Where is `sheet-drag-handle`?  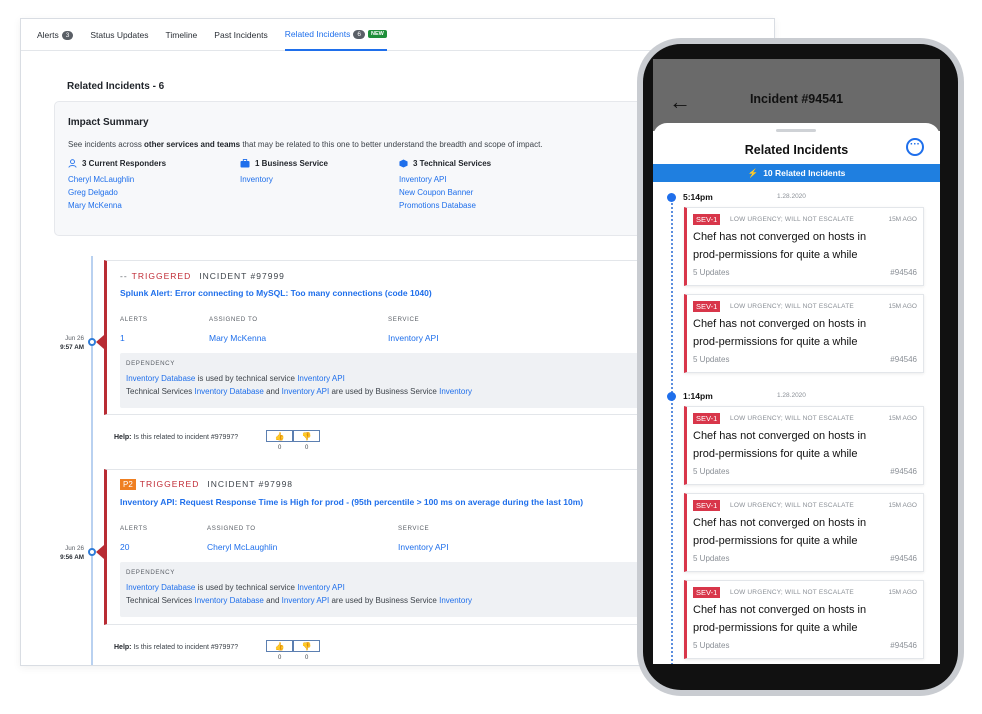
sheet-drag-handle is located at coordinates (796, 130).